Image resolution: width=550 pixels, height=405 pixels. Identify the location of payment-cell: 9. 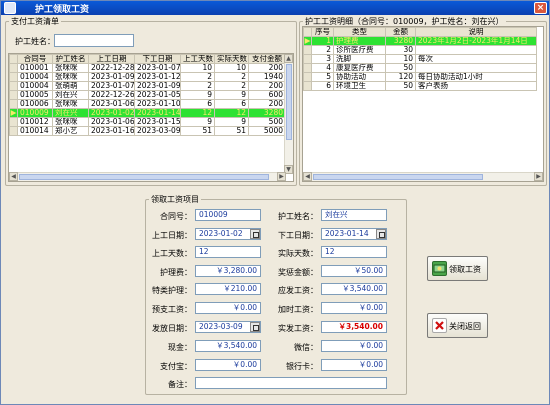
(197, 95).